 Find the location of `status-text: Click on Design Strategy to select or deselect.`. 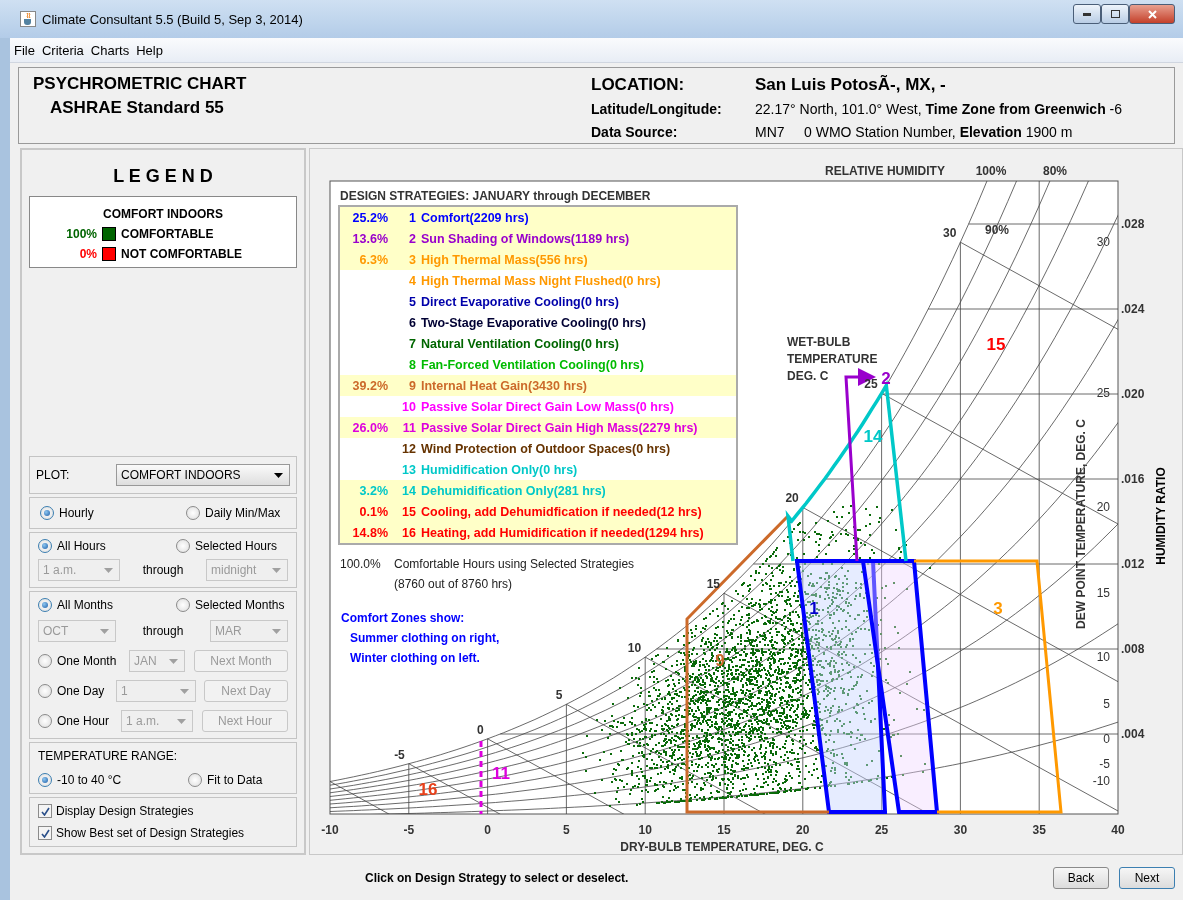

status-text: Click on Design Strategy to select or deselect. is located at coordinates (497, 877).